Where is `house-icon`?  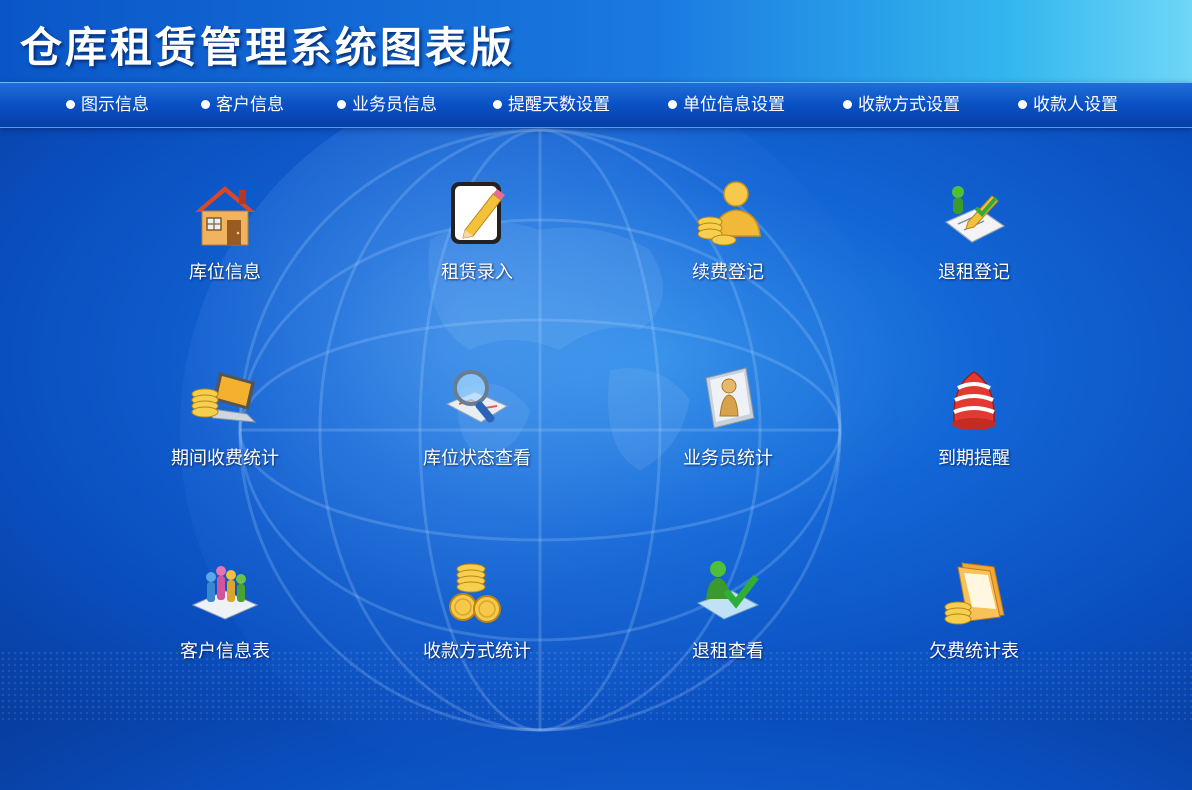 house-icon is located at coordinates (225, 216).